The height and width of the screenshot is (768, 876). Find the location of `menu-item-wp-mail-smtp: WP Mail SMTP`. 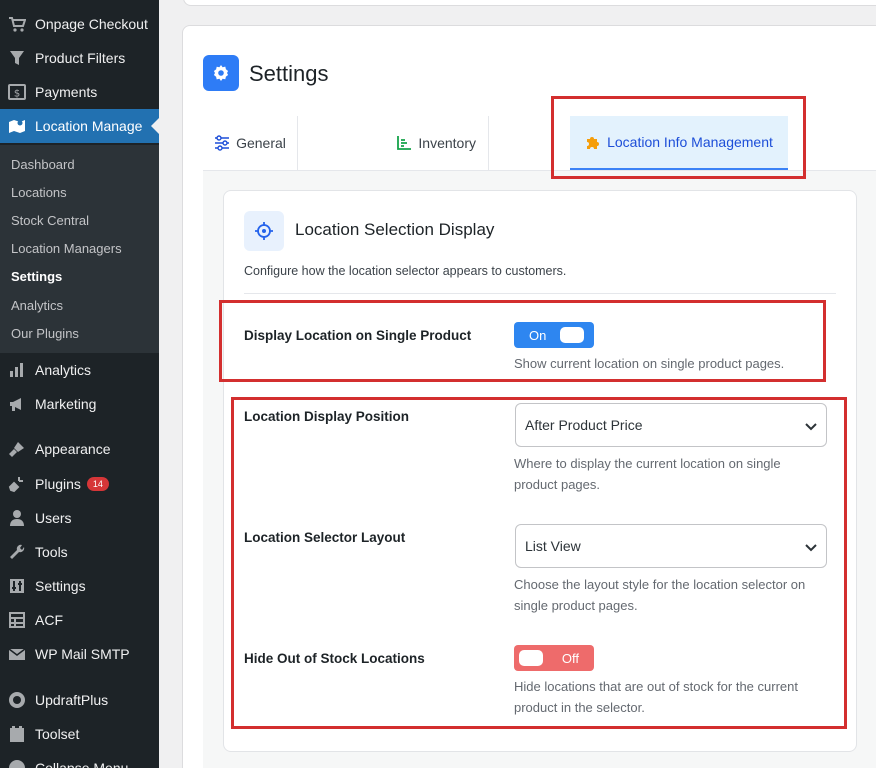

menu-item-wp-mail-smtp: WP Mail SMTP is located at coordinates (79, 654).